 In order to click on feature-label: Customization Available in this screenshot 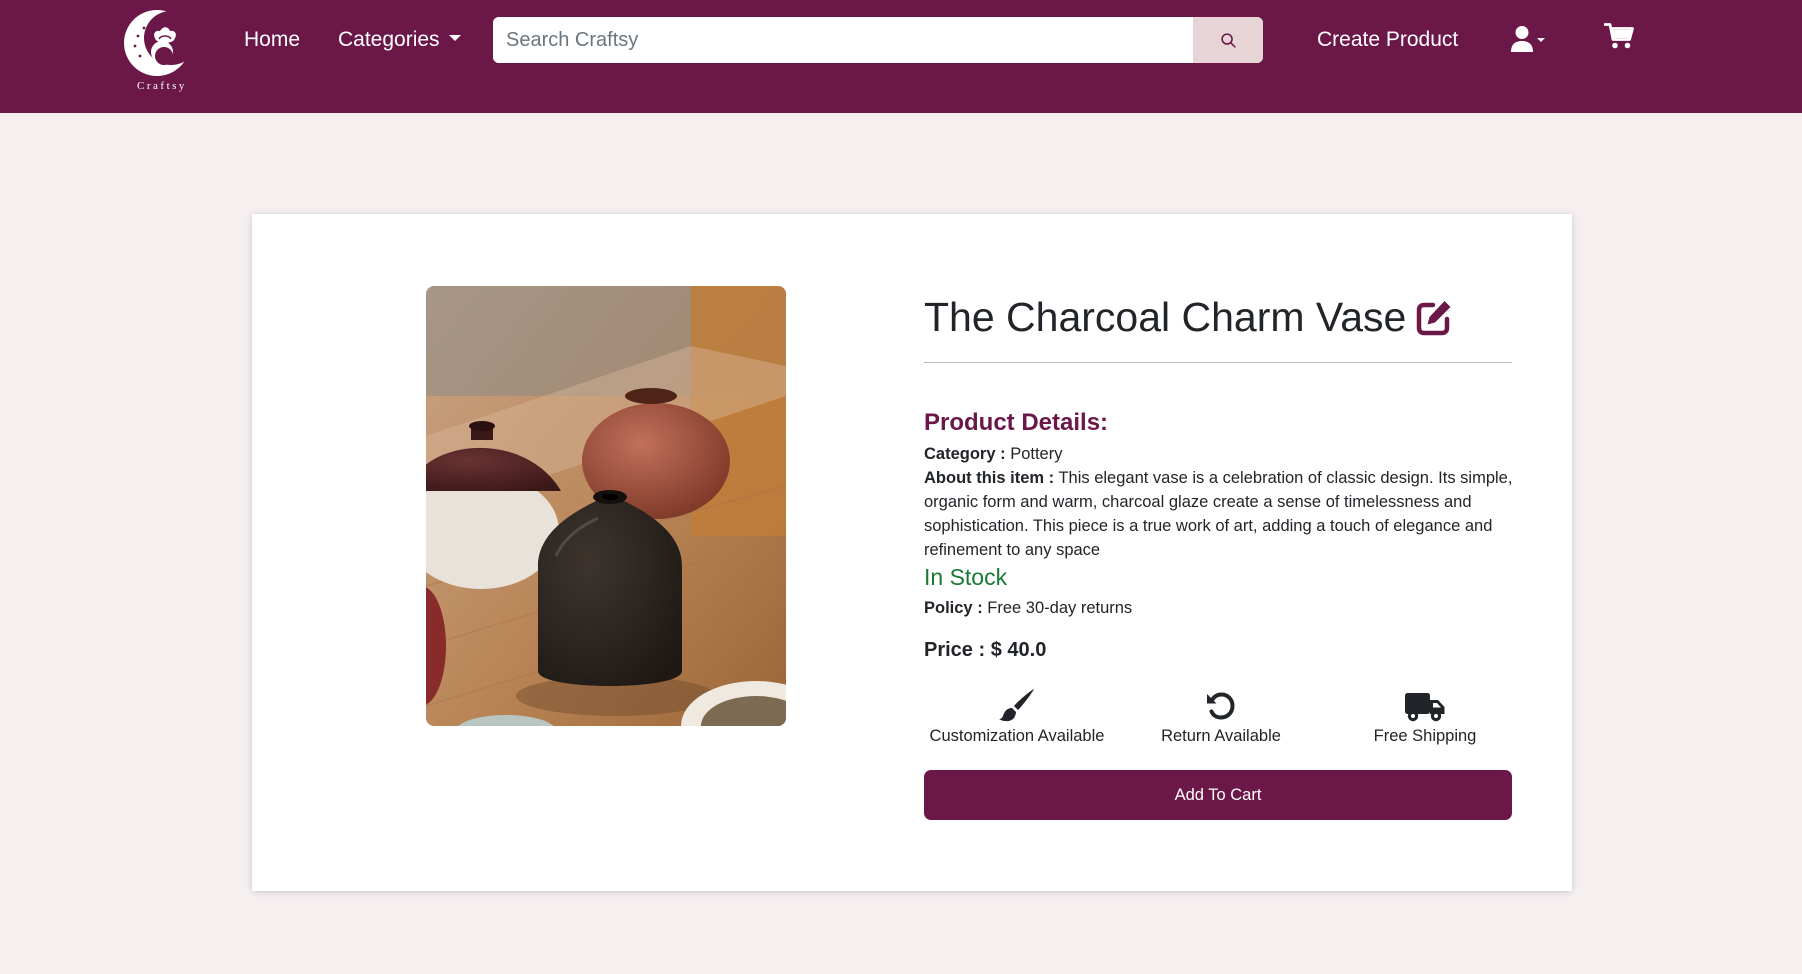, I will do `click(1017, 736)`.